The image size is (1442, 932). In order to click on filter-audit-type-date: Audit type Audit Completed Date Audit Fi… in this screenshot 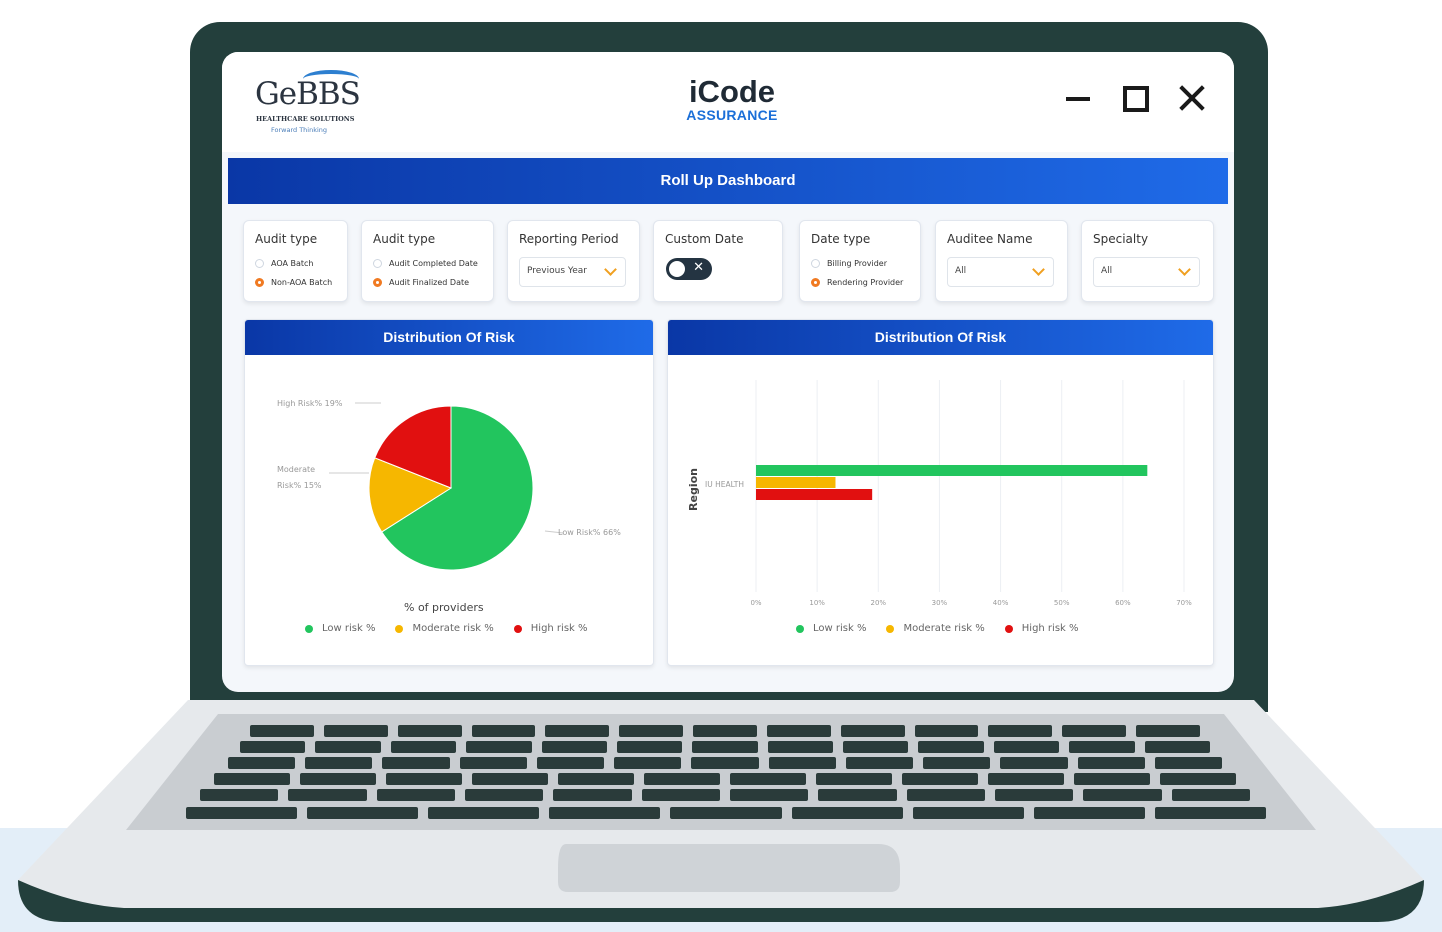, I will do `click(427, 261)`.